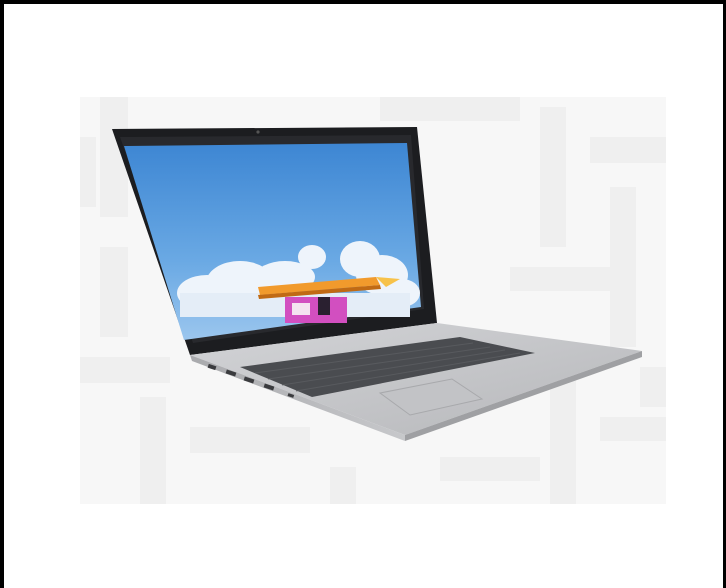 The image size is (726, 588). I want to click on webcam-icon, so click(258, 132).